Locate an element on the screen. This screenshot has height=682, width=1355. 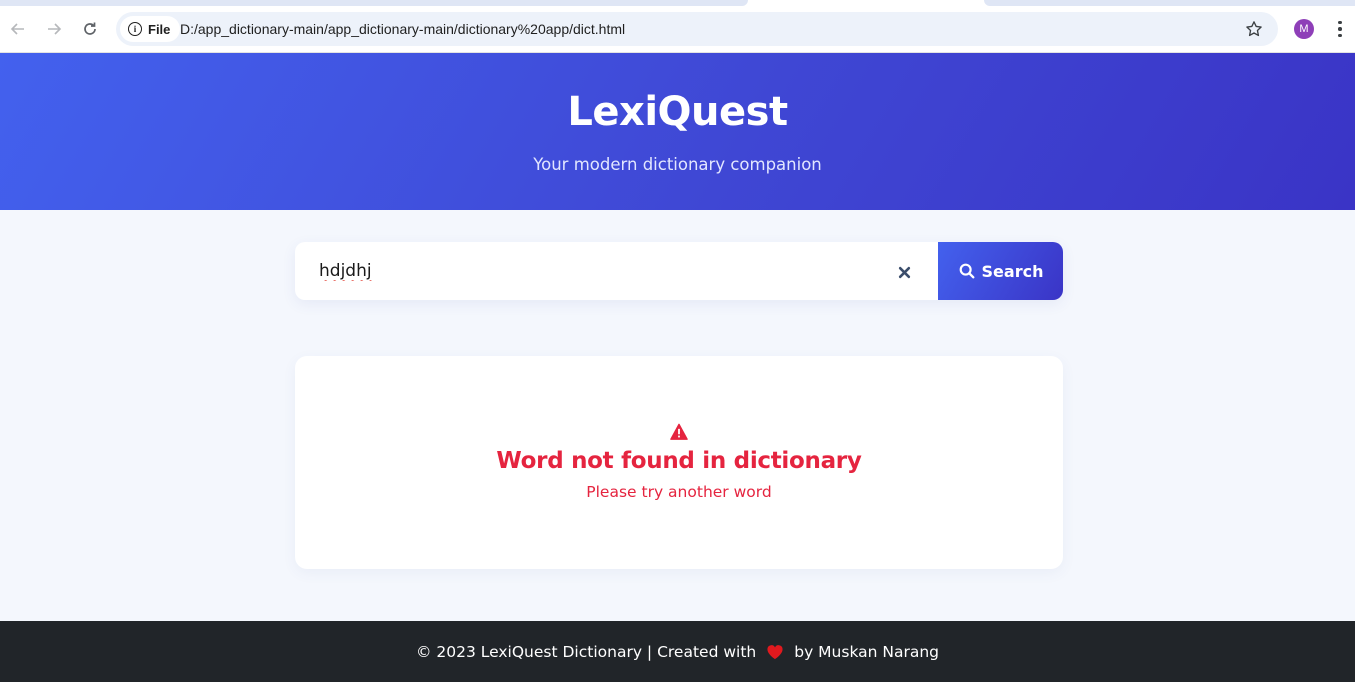
site-info-label: File is located at coordinates (159, 29).